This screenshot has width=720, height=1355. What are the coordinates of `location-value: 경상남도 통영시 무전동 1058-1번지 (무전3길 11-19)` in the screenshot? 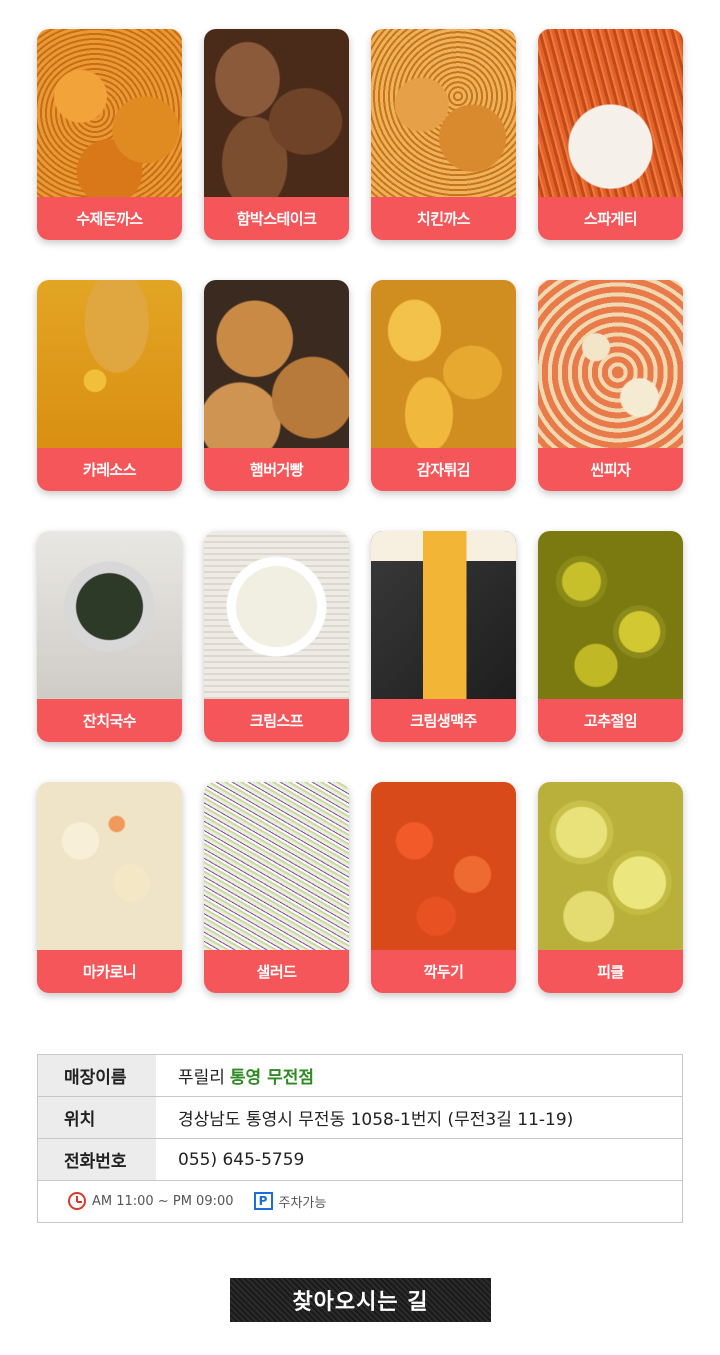 It's located at (376, 1120).